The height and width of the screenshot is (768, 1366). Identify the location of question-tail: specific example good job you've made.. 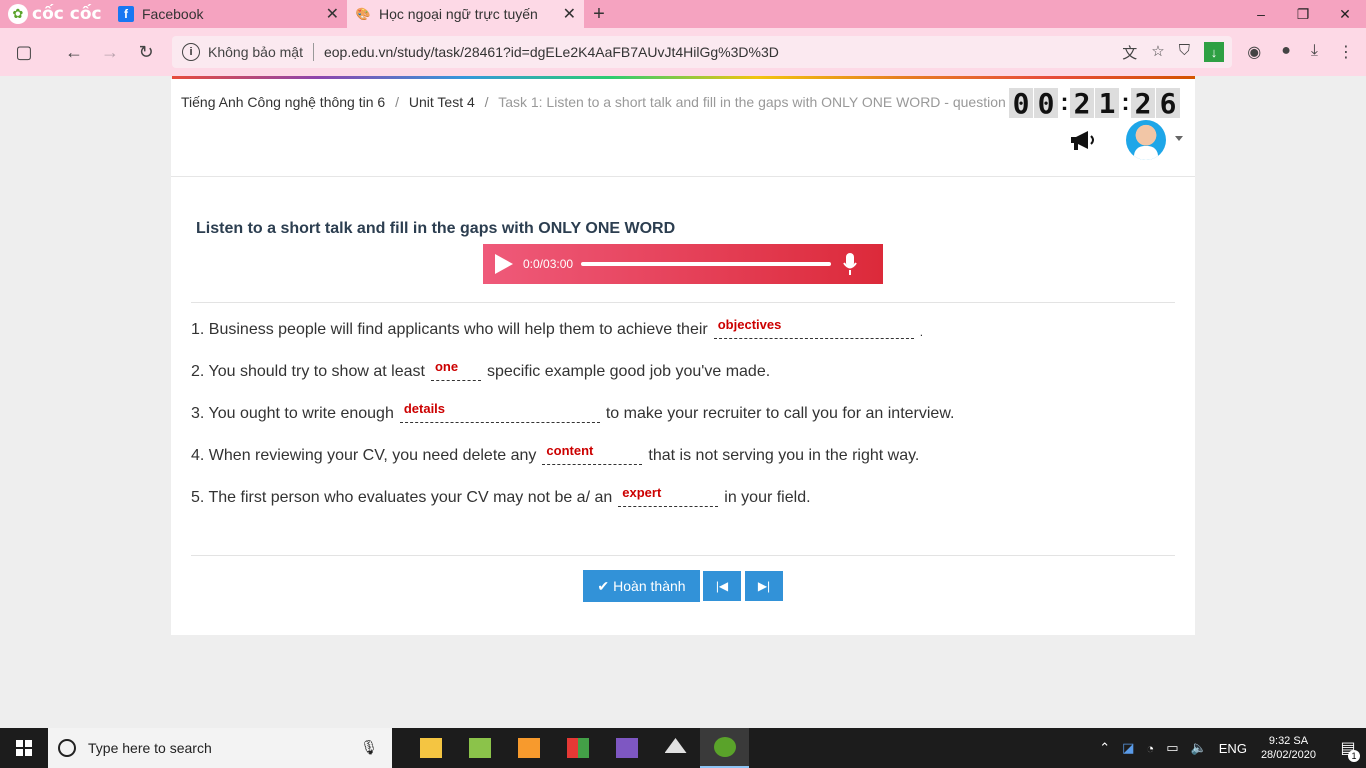
(628, 371).